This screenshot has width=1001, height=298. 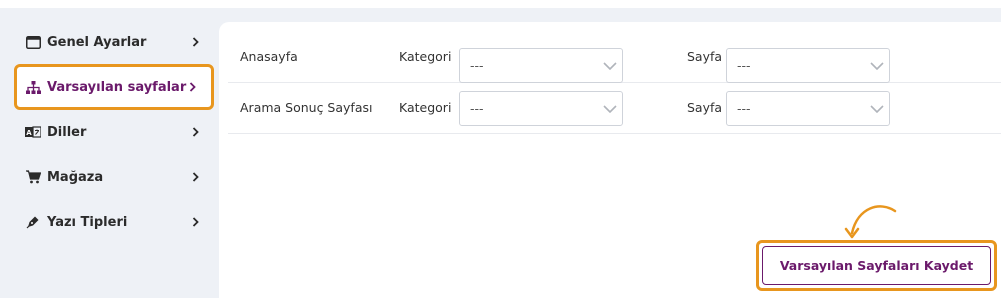 I want to click on sidebar-item-general-settings: Genel Ayarlar, so click(x=114, y=42).